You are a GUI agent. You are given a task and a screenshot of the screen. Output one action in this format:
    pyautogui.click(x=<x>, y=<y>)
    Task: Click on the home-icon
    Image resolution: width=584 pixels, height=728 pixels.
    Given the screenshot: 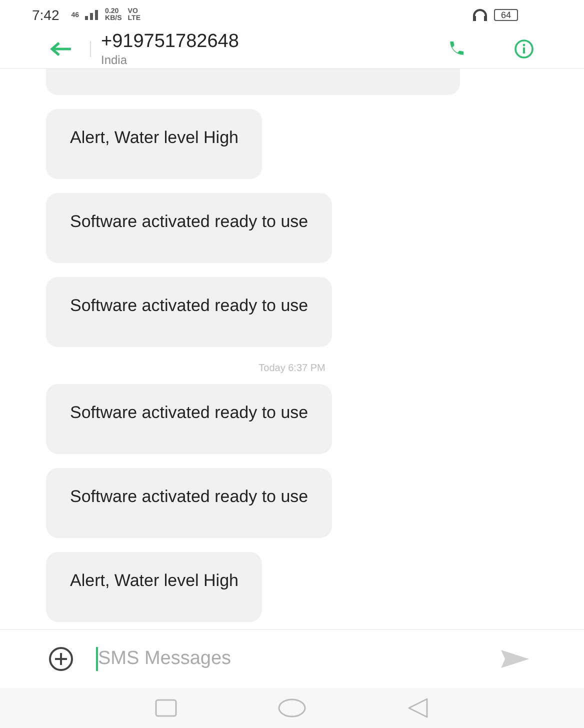 What is the action you would take?
    pyautogui.click(x=292, y=708)
    